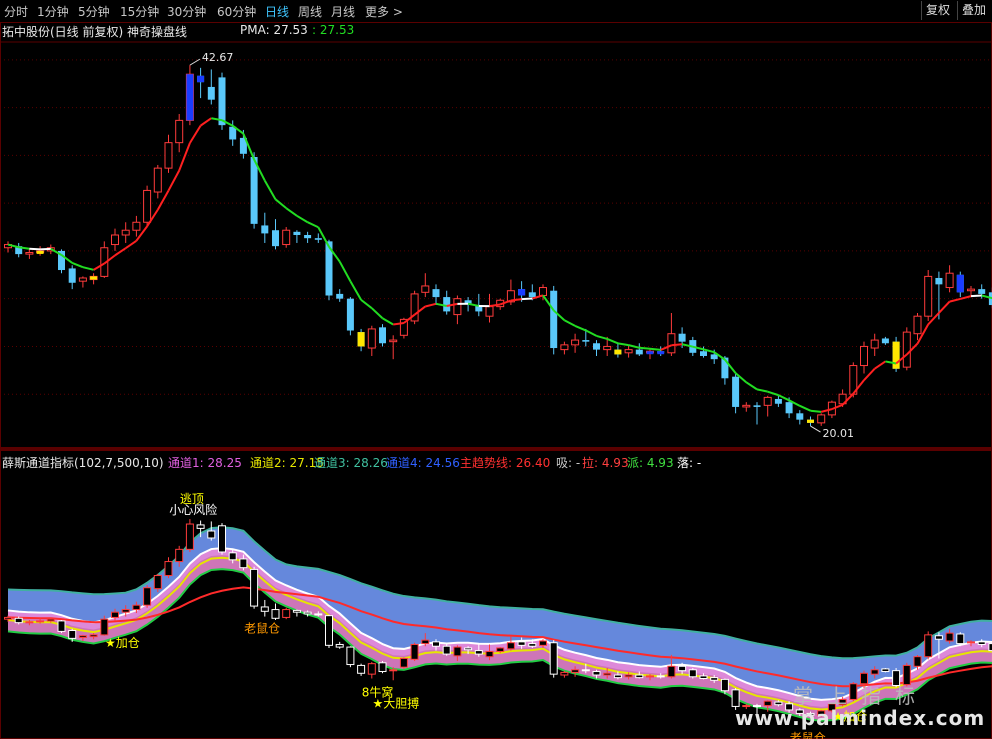  Describe the element at coordinates (505, 463) in the screenshot. I see `indicator-legend-item: 主趋势线: 26.40` at that location.